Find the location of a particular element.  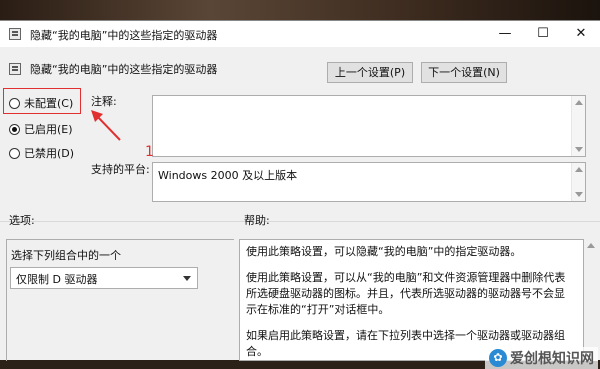

next-setting-button: 下一个设置(N) is located at coordinates (464, 72).